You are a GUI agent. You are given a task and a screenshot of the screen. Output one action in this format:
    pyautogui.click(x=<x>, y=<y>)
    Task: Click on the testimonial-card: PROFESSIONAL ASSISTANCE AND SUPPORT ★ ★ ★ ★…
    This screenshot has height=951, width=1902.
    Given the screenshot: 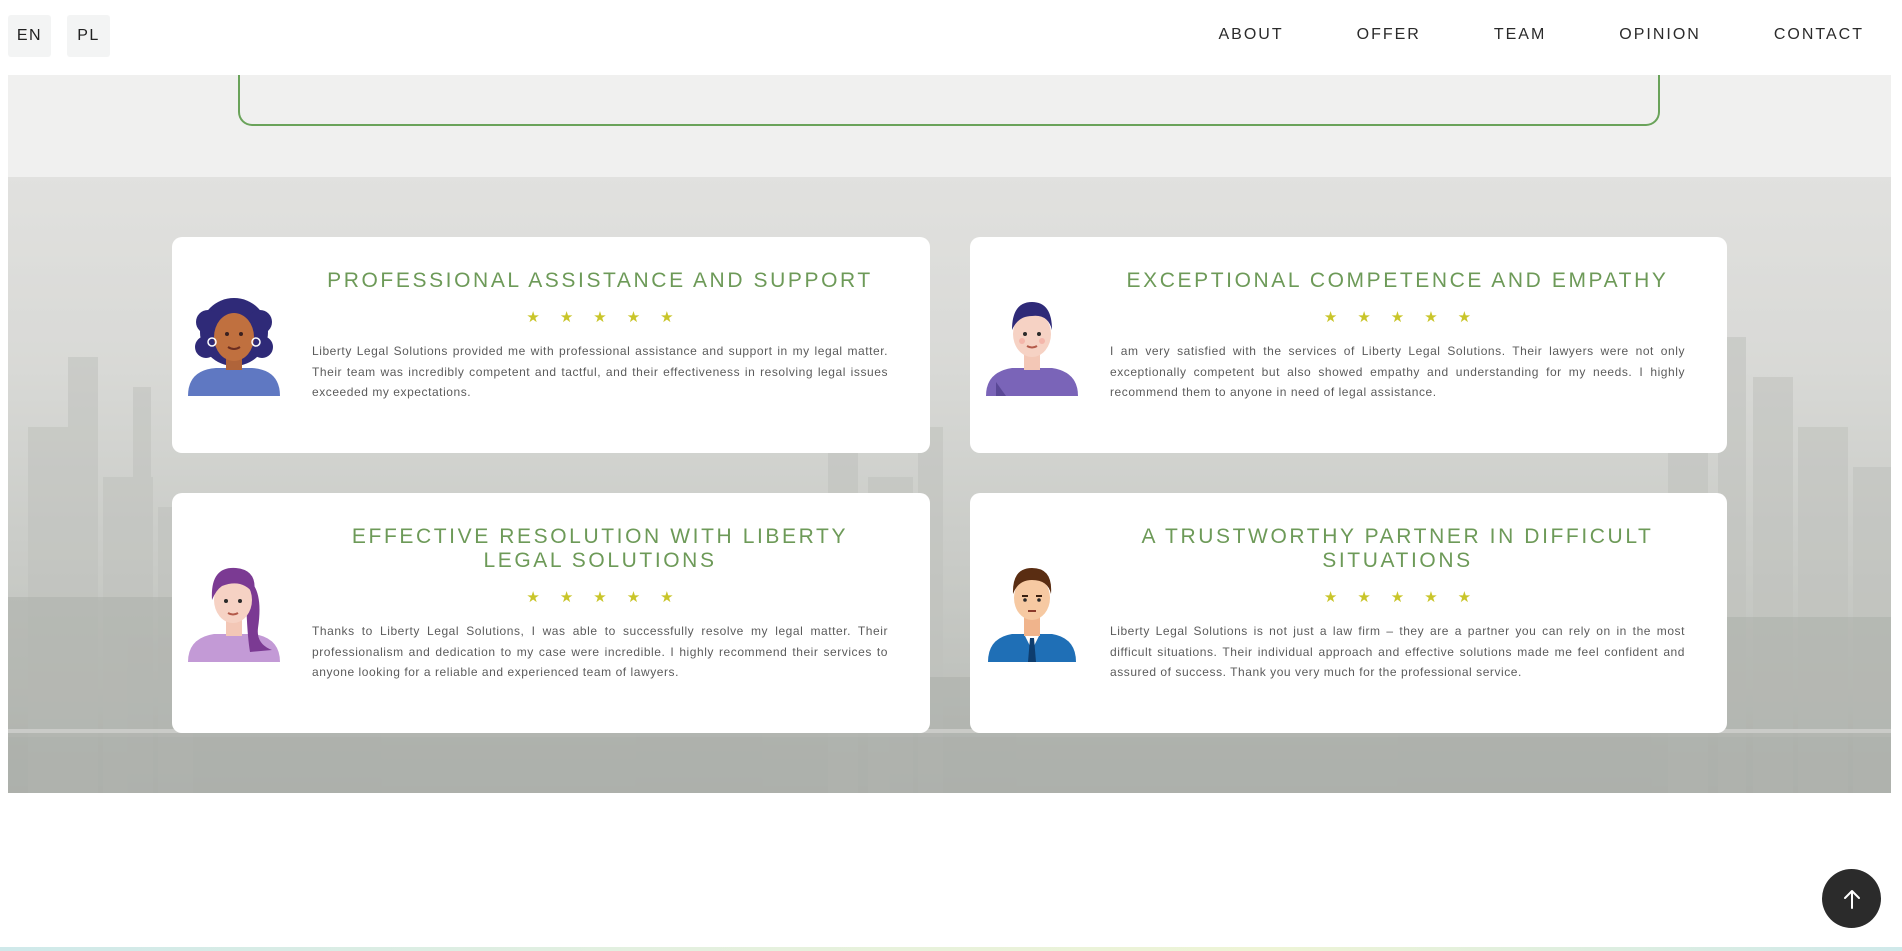 What is the action you would take?
    pyautogui.click(x=551, y=345)
    